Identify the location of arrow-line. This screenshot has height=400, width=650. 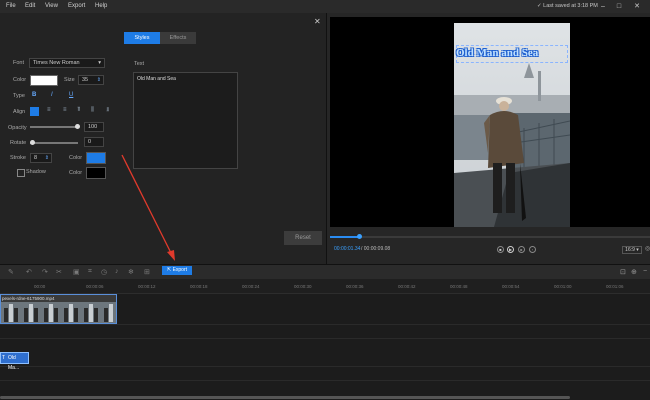
(146, 204).